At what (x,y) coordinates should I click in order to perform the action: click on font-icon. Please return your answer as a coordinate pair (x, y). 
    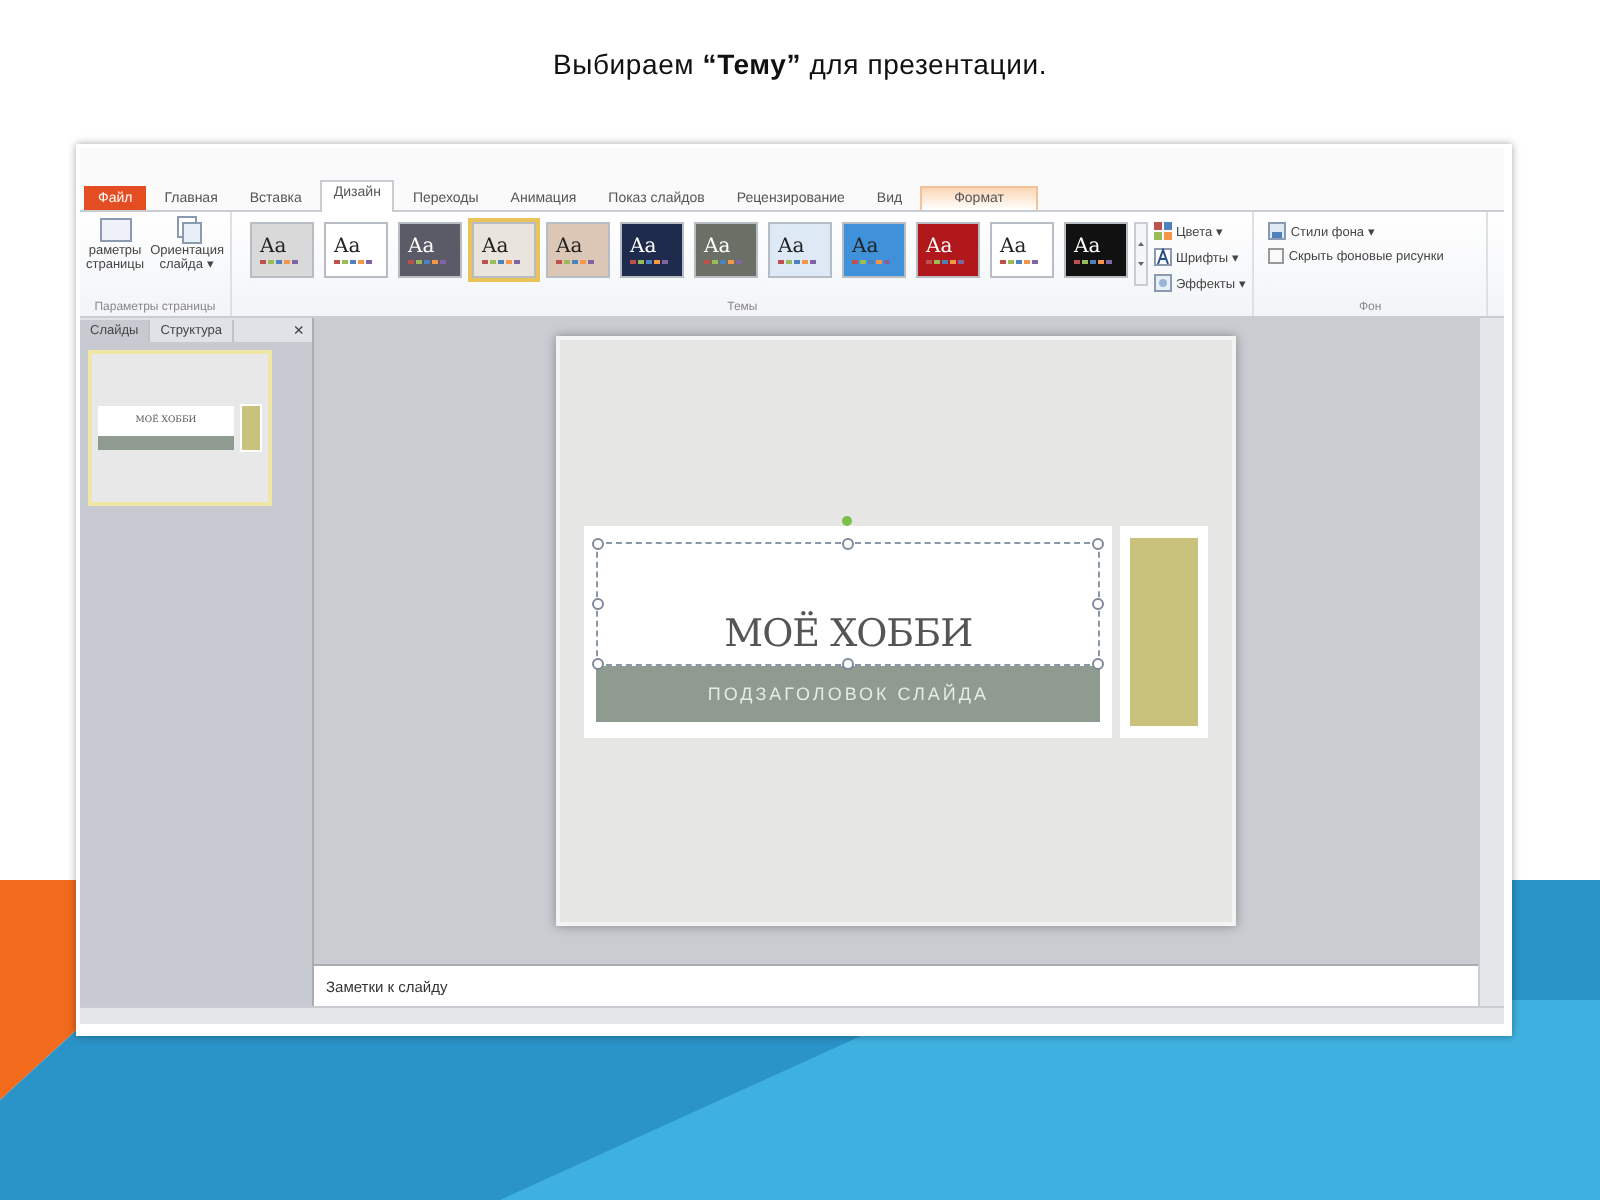
    Looking at the image, I should click on (1162, 257).